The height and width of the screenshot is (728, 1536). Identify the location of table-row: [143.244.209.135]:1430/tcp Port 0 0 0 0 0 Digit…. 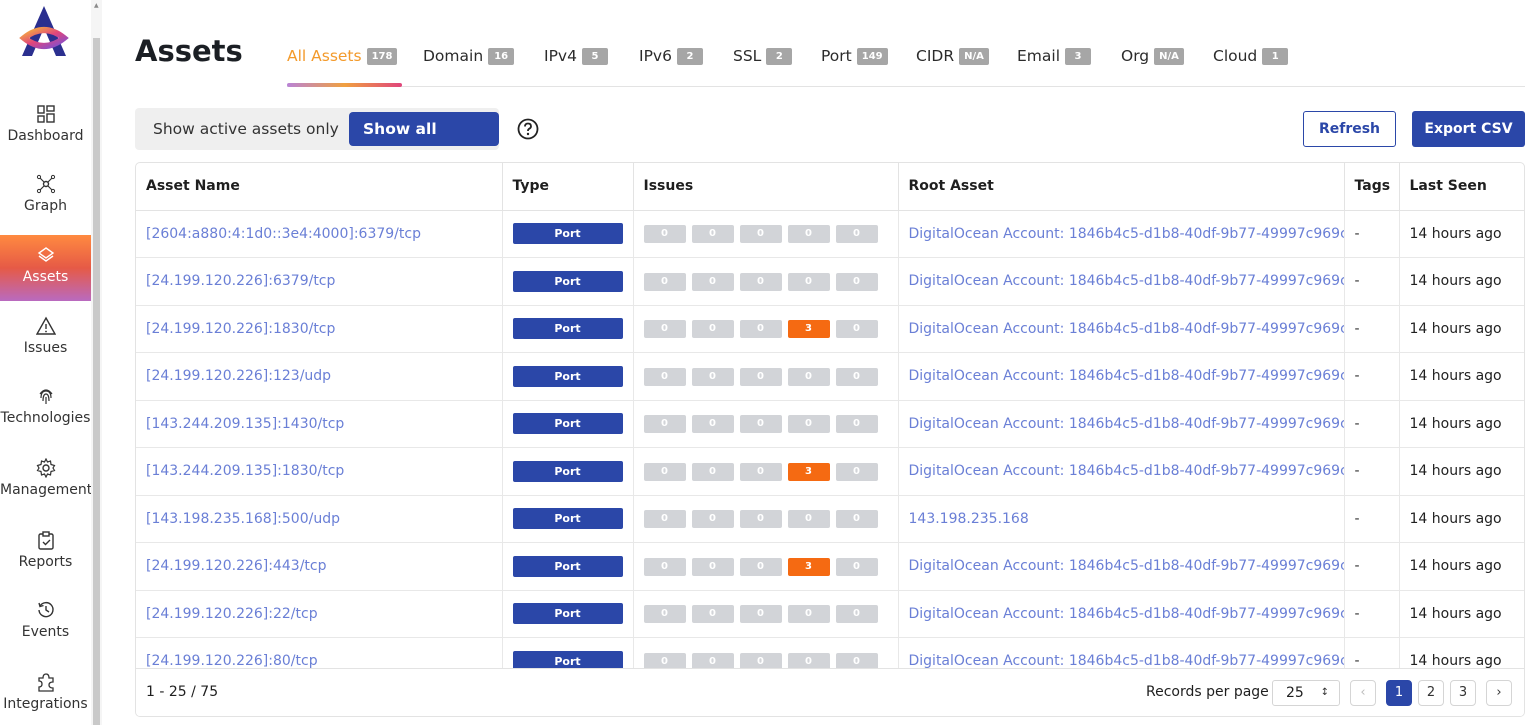
(830, 424).